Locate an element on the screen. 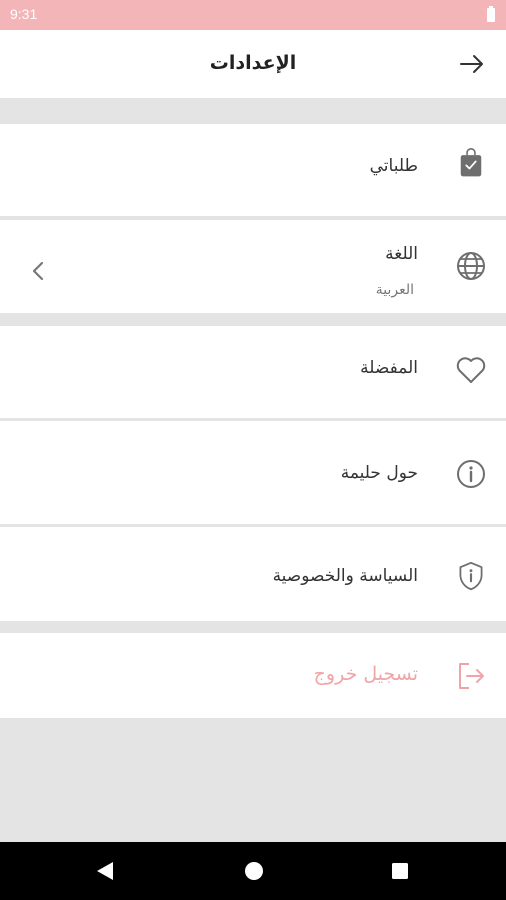 This screenshot has width=506, height=900. settings-item-orders-label: طلباتي is located at coordinates (393, 166).